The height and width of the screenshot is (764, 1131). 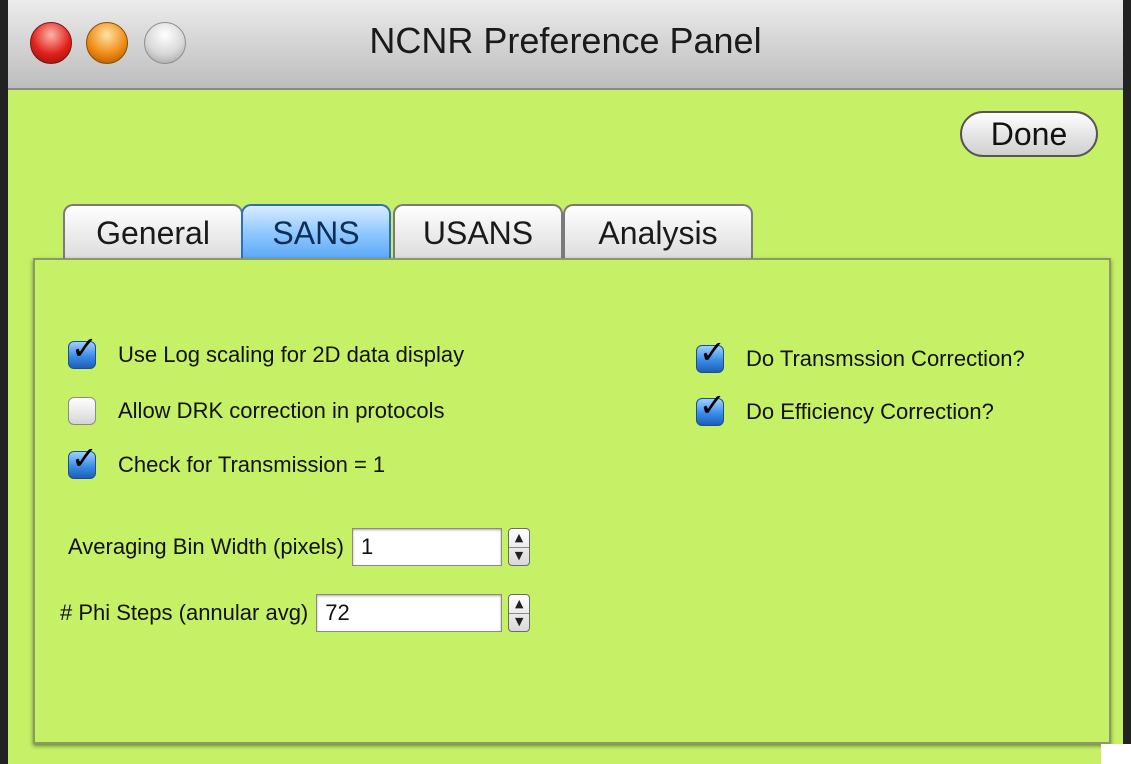 What do you see at coordinates (1116, 754) in the screenshot?
I see `window-corner` at bounding box center [1116, 754].